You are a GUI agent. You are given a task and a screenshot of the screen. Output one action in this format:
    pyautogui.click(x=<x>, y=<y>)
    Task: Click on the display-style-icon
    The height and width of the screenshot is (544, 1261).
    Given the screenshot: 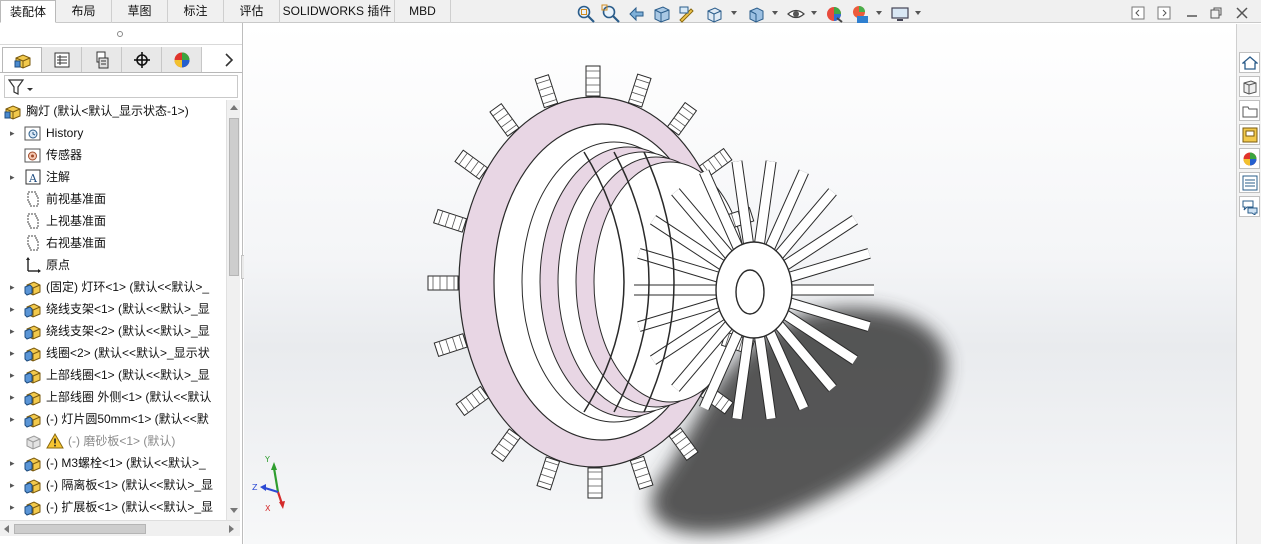 What is the action you would take?
    pyautogui.click(x=756, y=14)
    